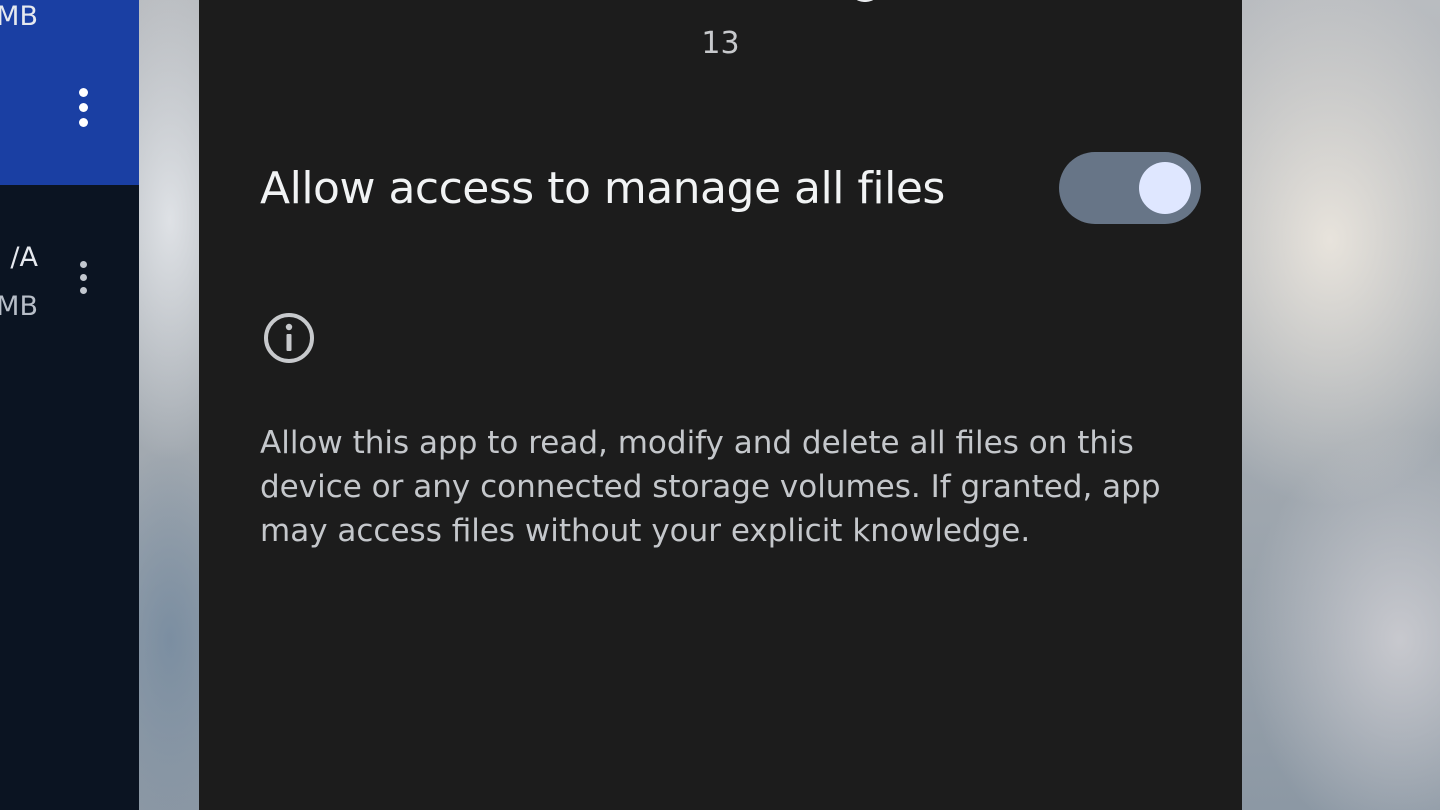 This screenshot has width=1440, height=810. Describe the element at coordinates (289, 338) in the screenshot. I see `info-icon` at that location.